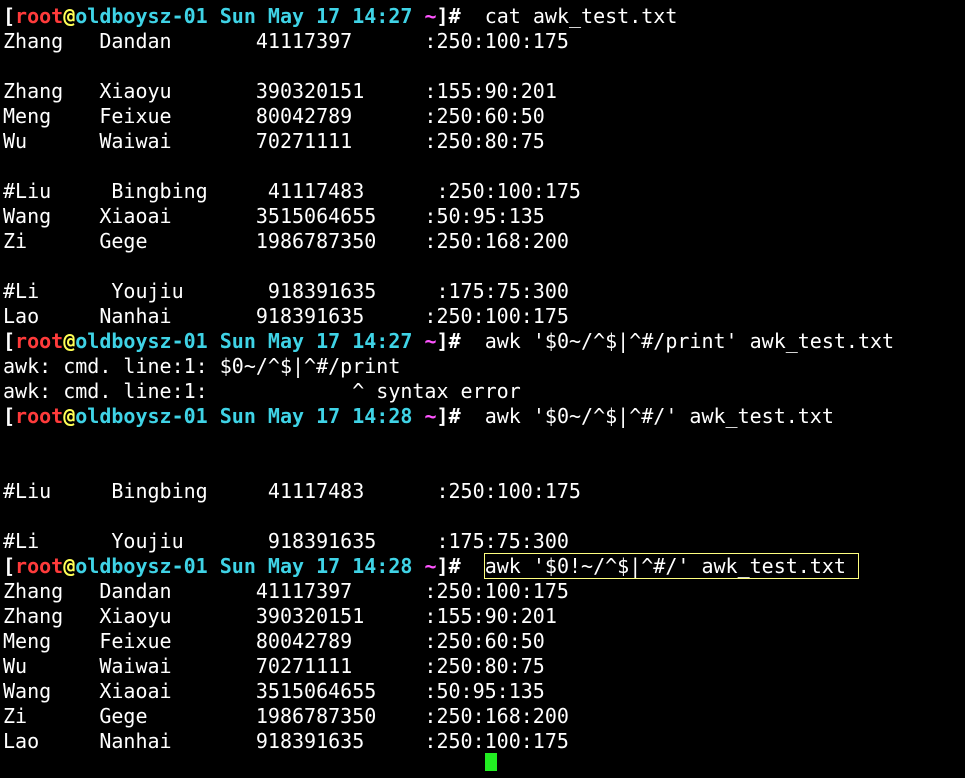  I want to click on command-text: awk '$0!~/^$|^#/' awk_test.txt, so click(671, 566).